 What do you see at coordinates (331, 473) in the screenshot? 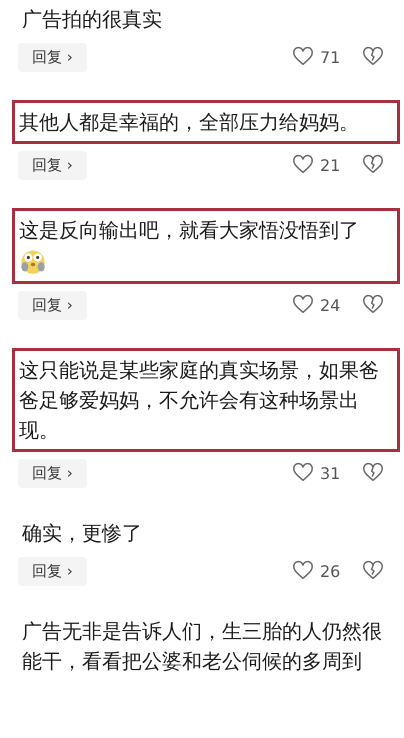
I see `like-count: 31` at bounding box center [331, 473].